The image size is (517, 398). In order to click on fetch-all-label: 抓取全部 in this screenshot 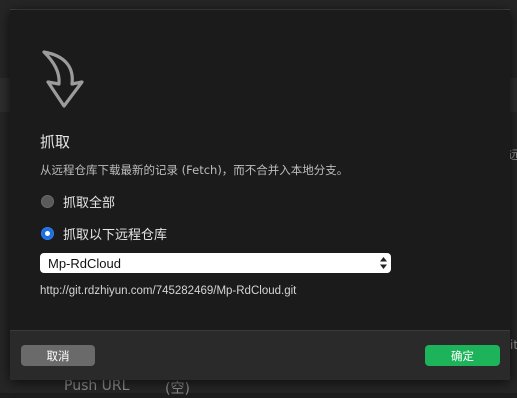, I will do `click(89, 203)`.